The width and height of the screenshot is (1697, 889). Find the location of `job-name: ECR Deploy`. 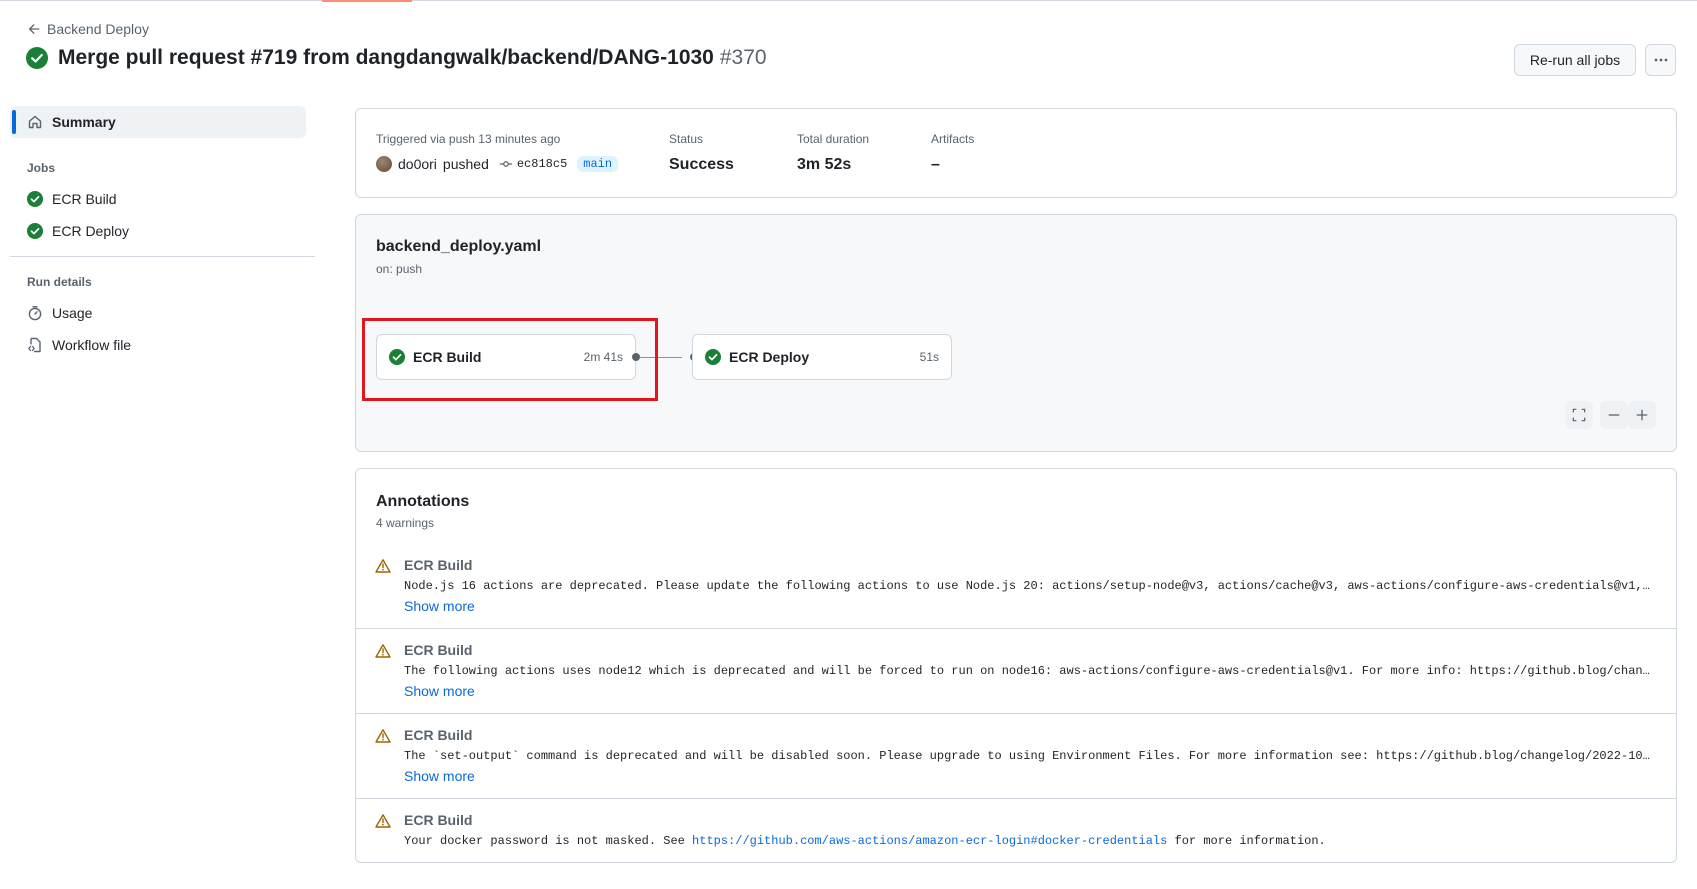

job-name: ECR Deploy is located at coordinates (769, 357).